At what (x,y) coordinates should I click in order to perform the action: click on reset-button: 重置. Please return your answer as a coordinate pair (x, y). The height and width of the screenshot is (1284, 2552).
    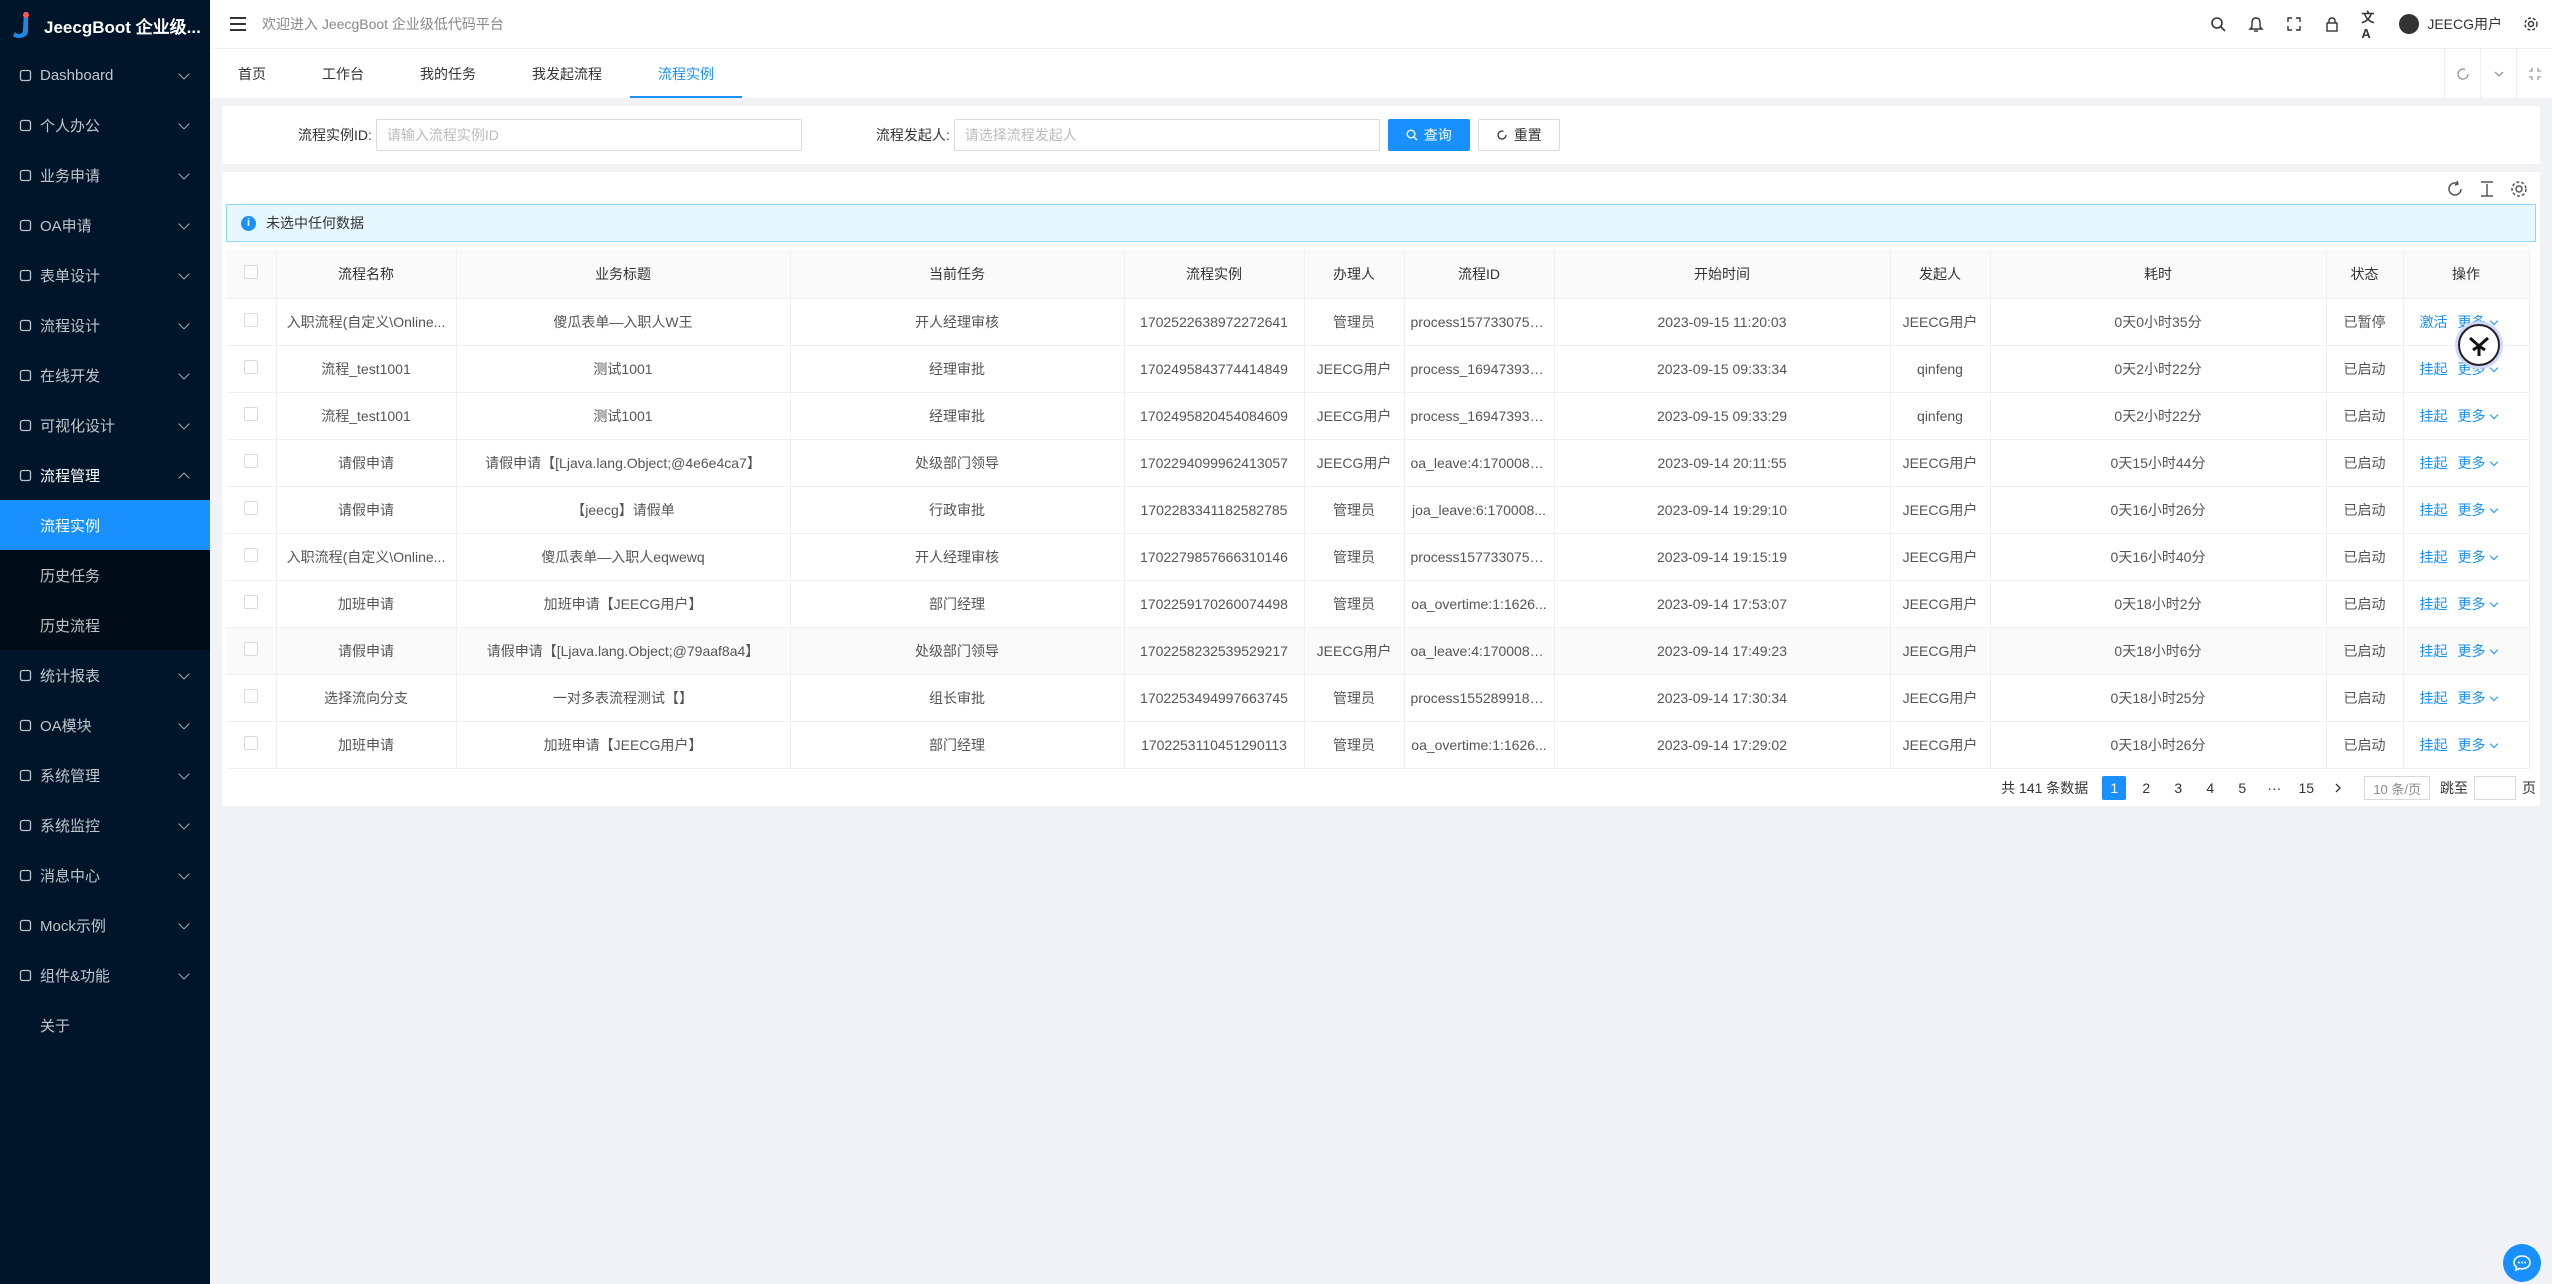
    Looking at the image, I should click on (1518, 135).